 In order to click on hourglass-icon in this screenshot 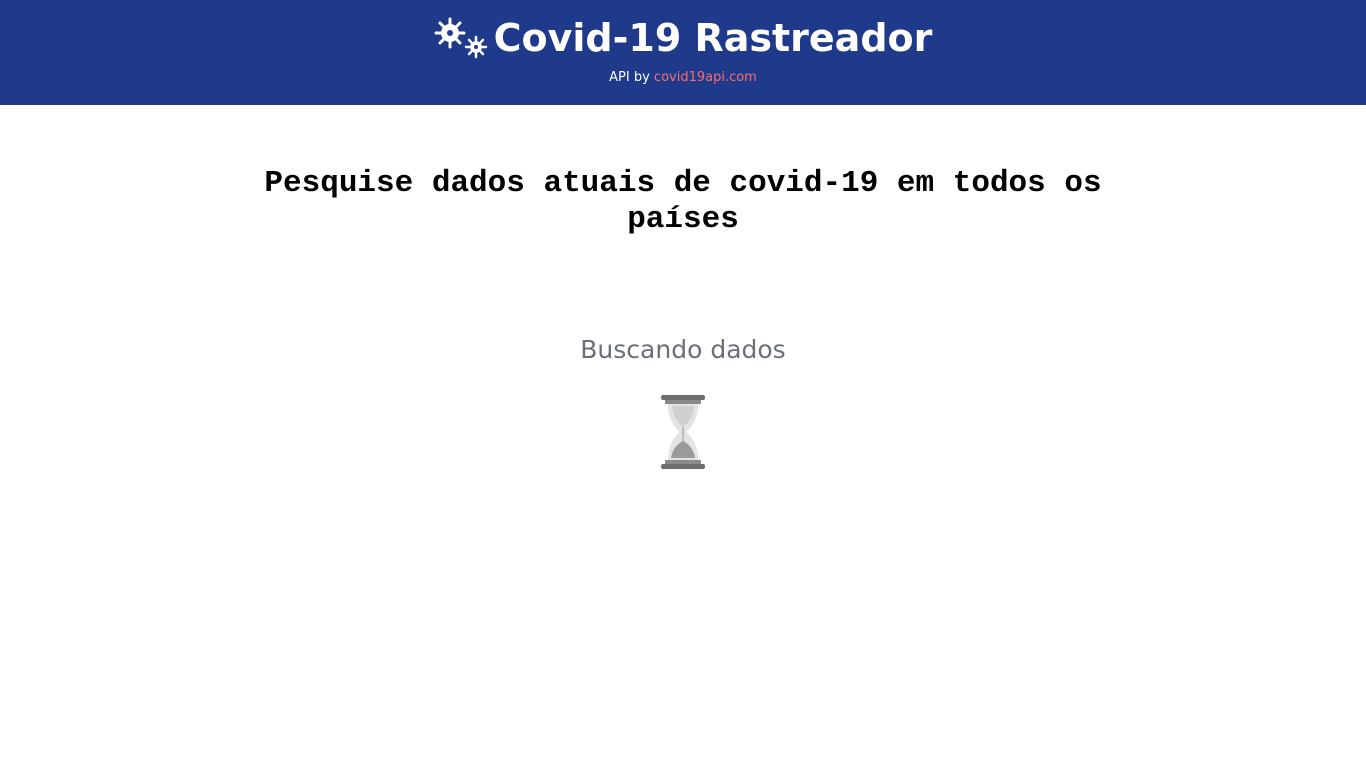, I will do `click(683, 432)`.